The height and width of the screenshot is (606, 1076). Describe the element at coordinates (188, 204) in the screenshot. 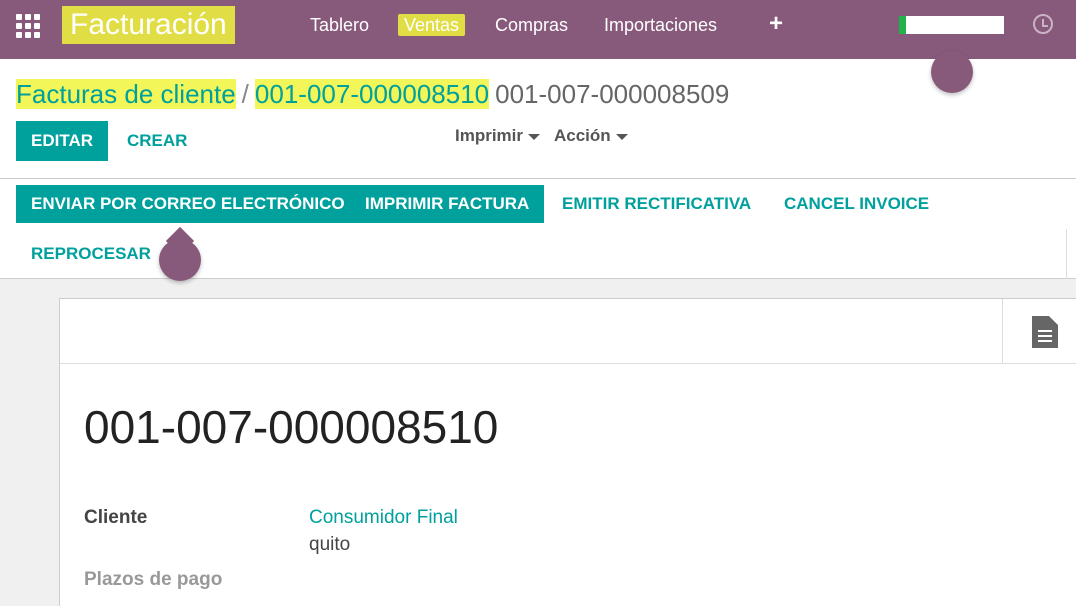

I see `send-email-button: ENVIAR POR CORREO ELECTRÓNICO` at that location.